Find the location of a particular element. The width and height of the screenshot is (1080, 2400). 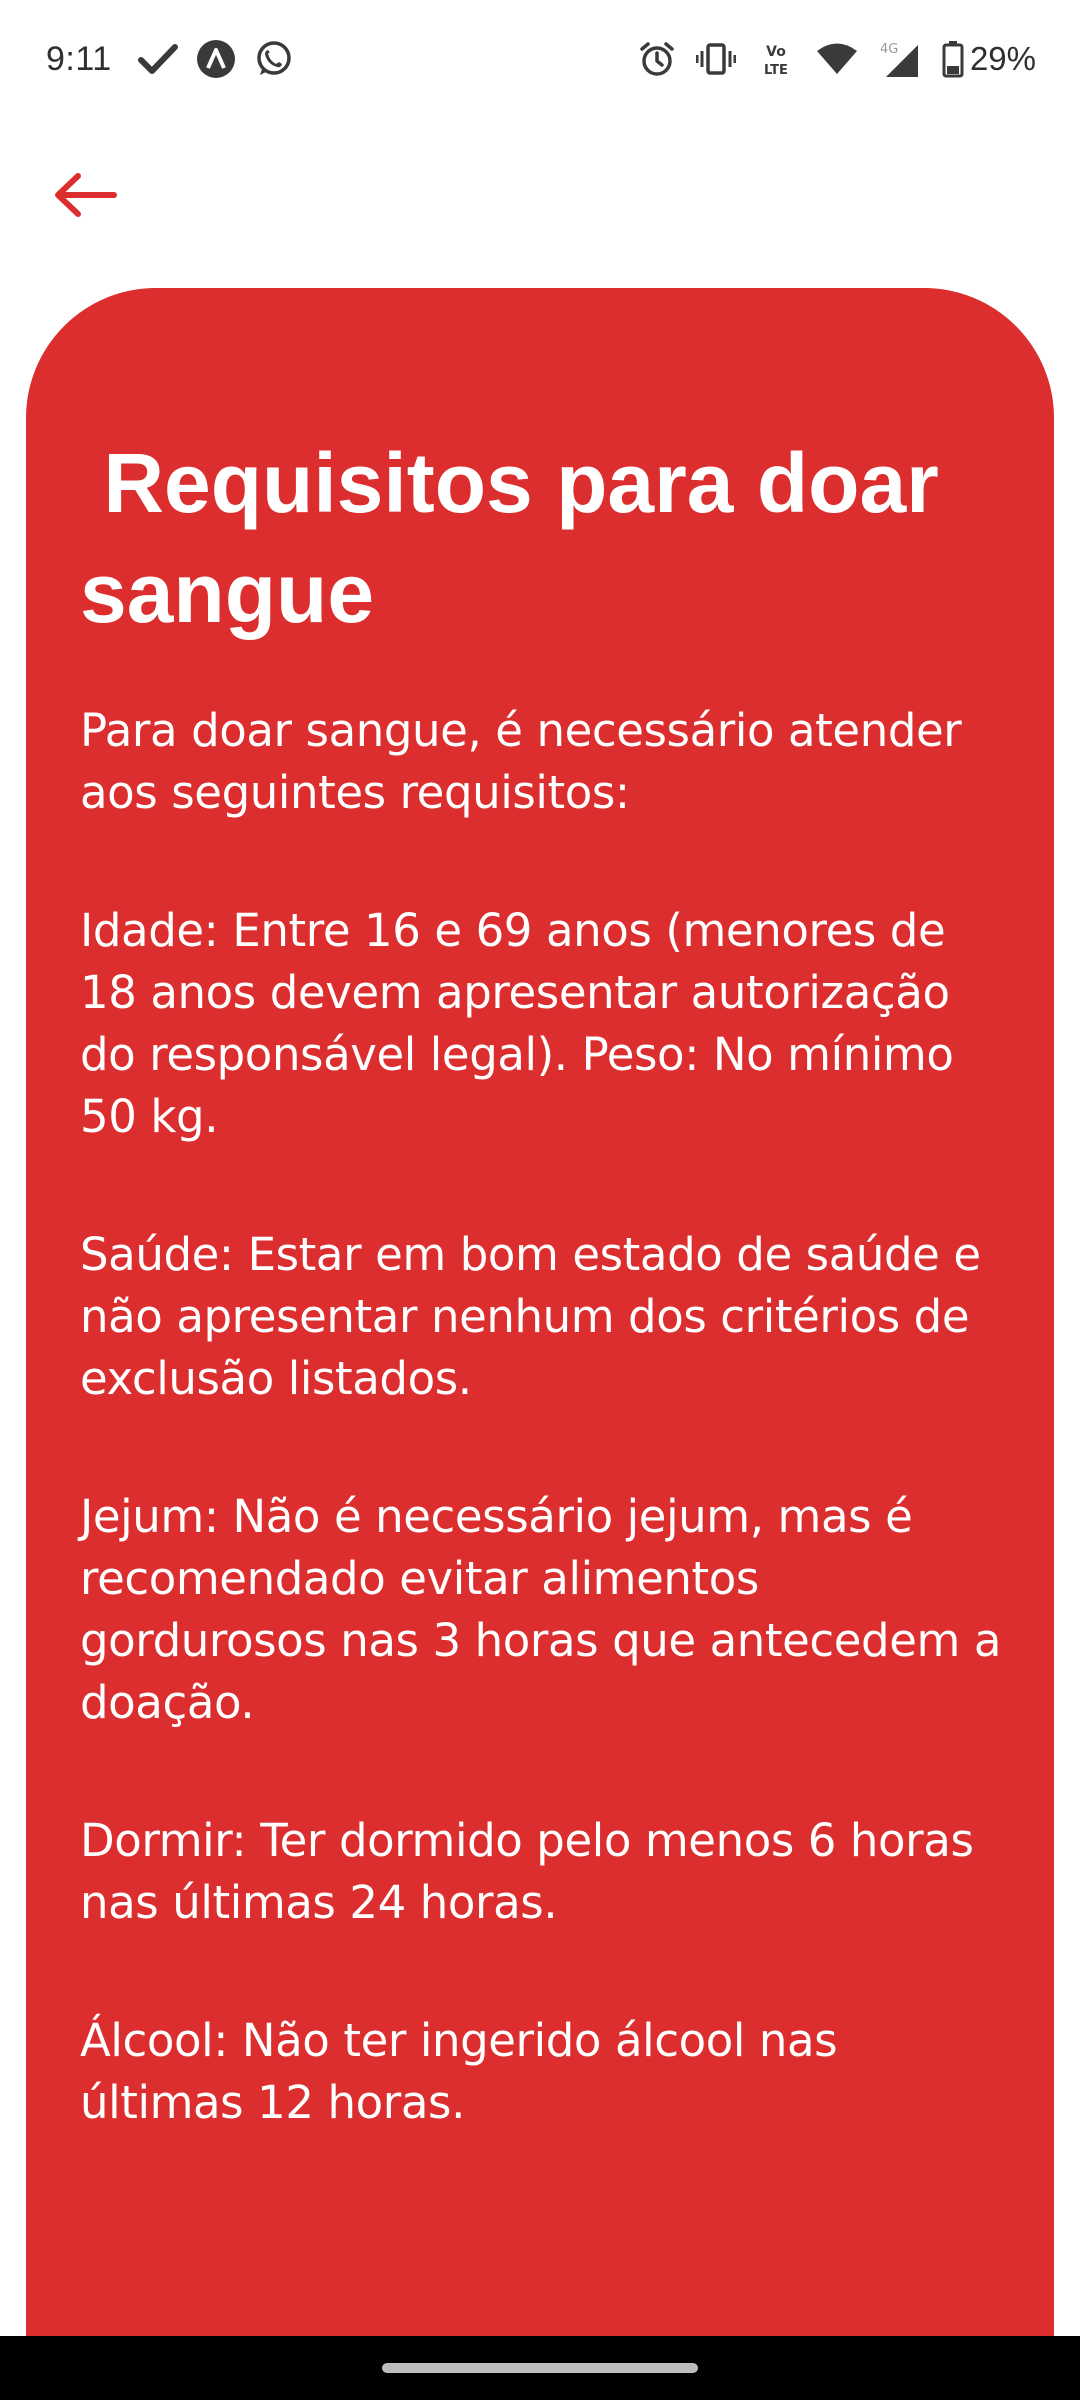

vibrate-icon is located at coordinates (715, 59).